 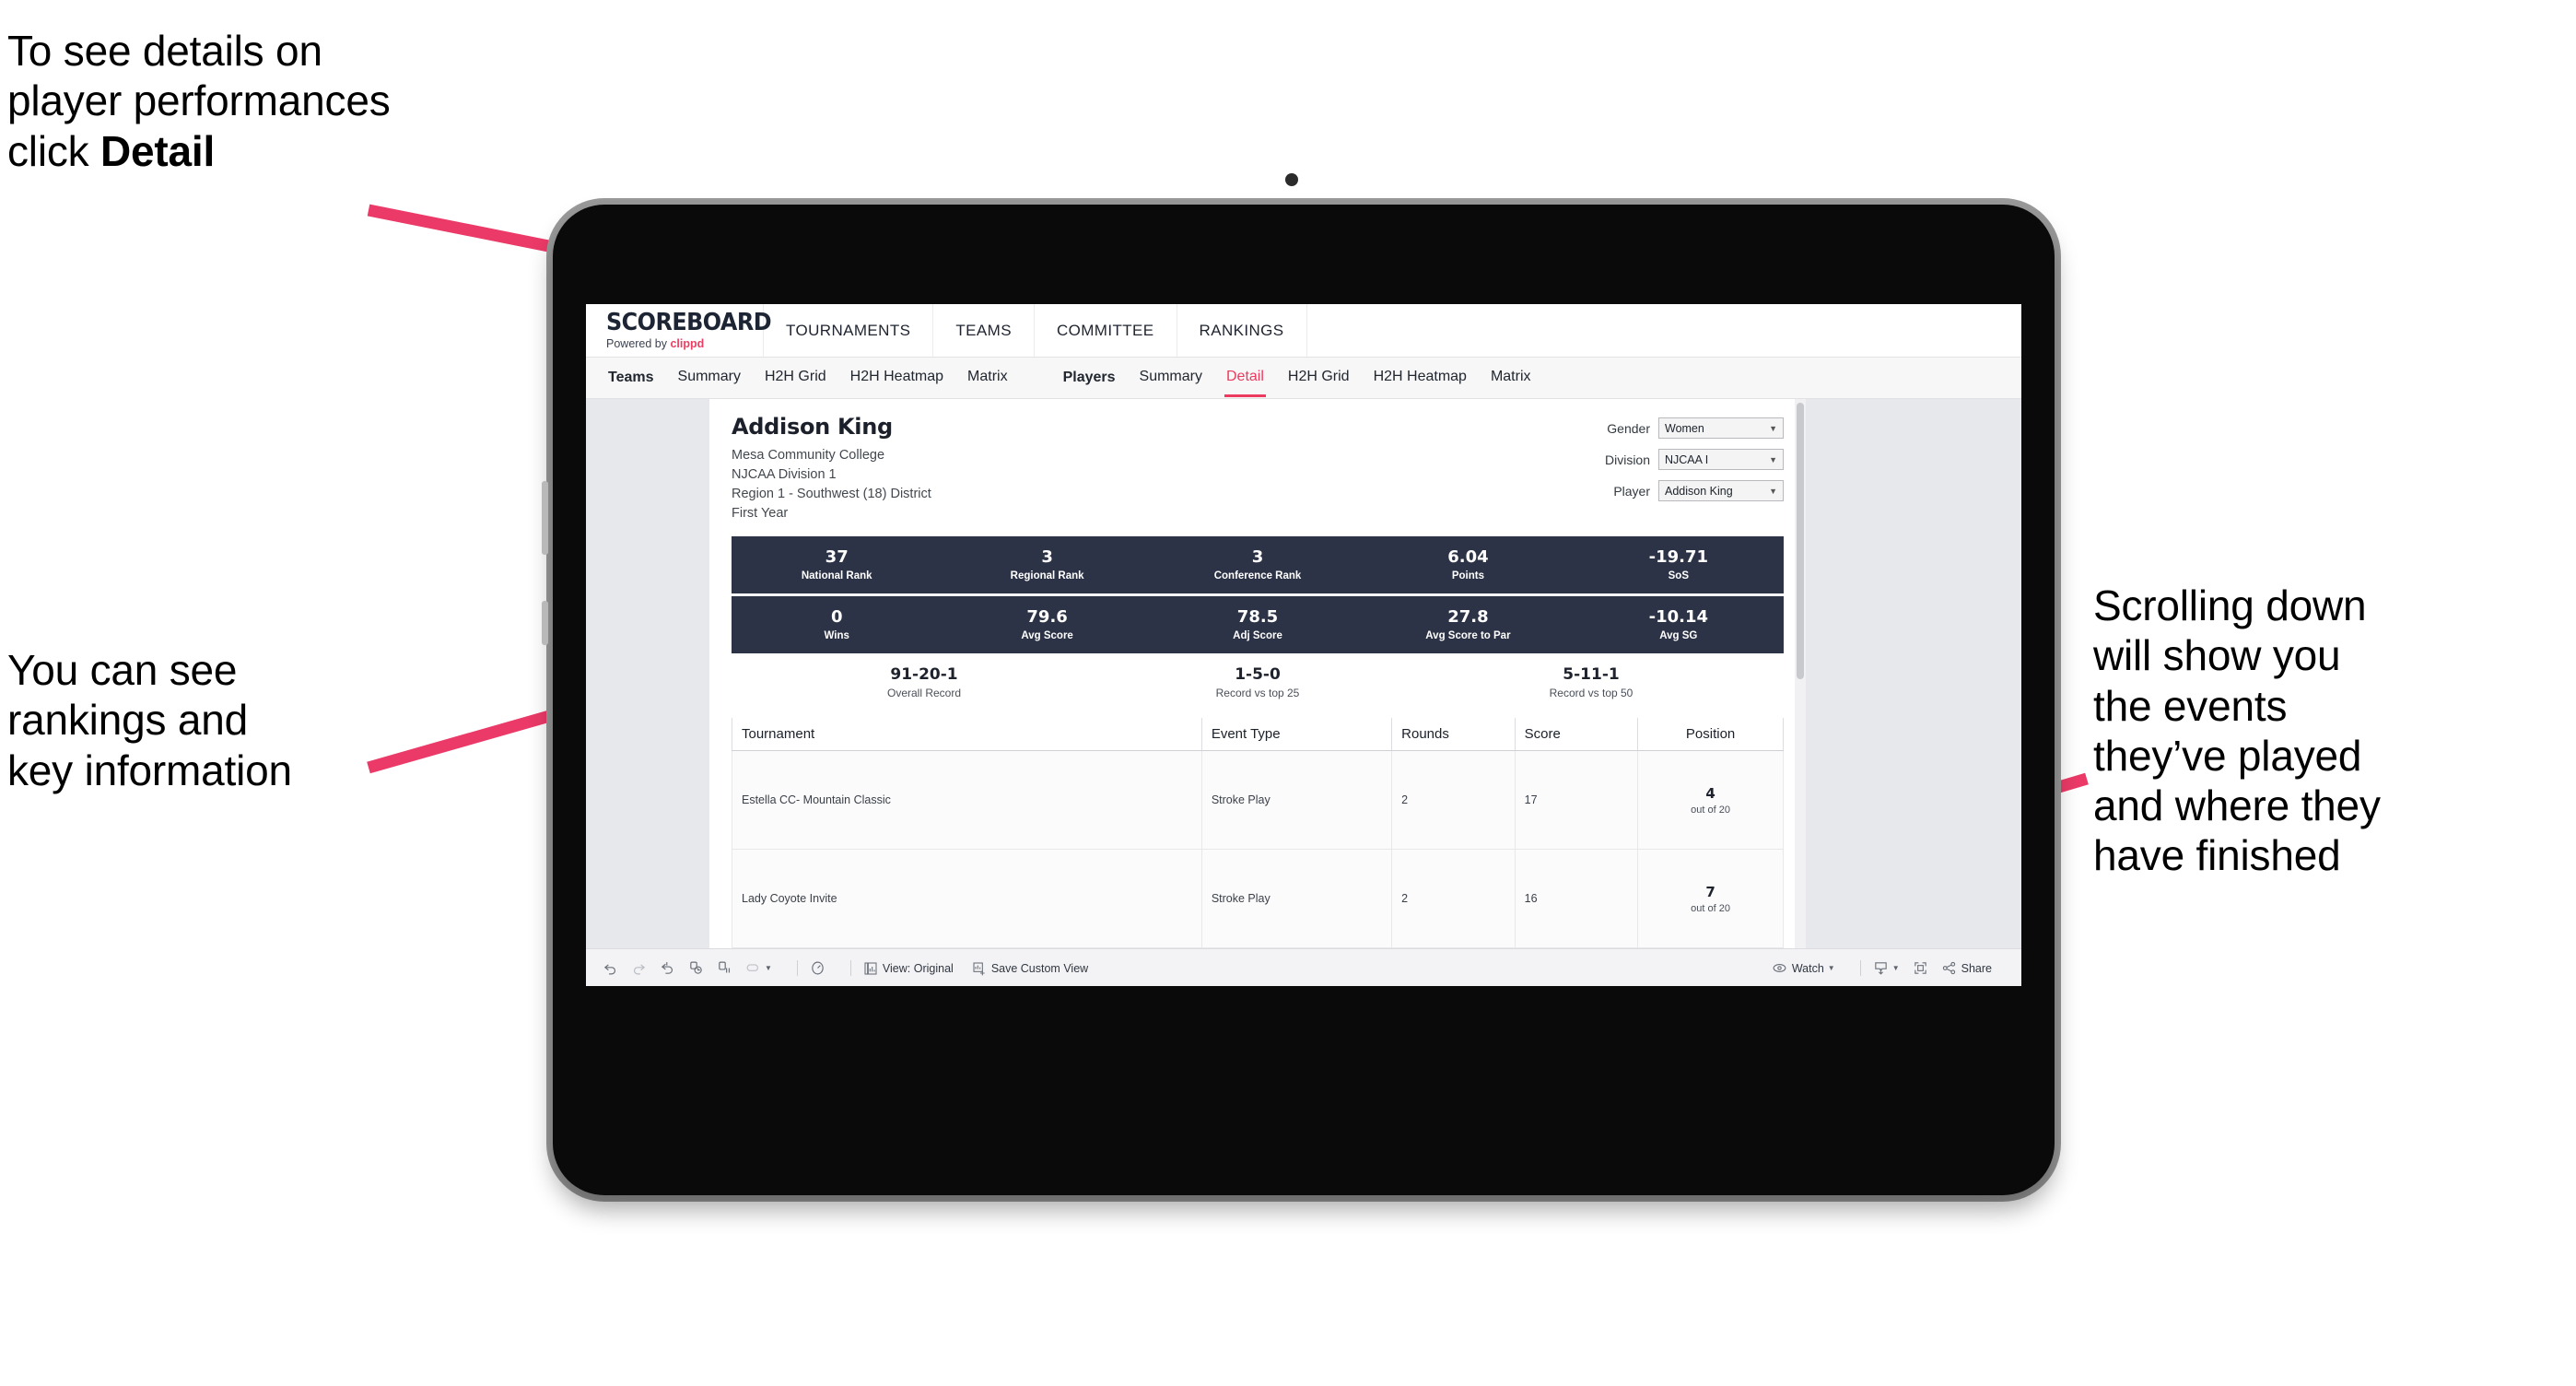 What do you see at coordinates (1684, 428) in the screenshot?
I see `filter-gender-value: Women` at bounding box center [1684, 428].